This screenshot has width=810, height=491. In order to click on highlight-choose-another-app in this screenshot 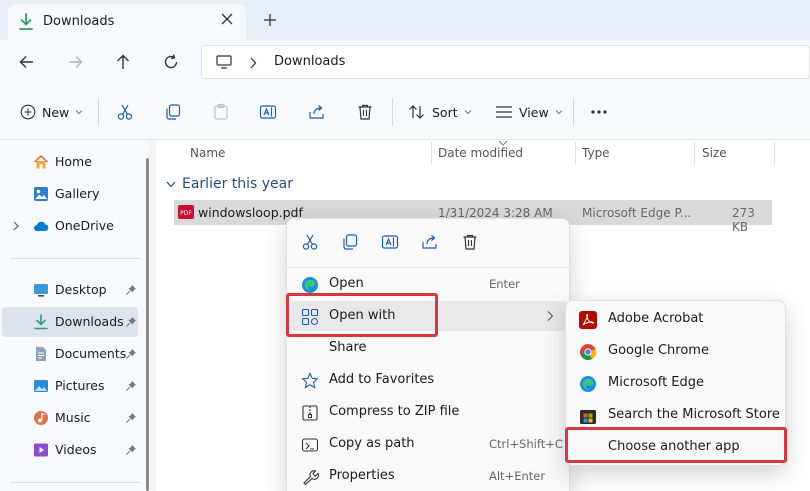, I will do `click(676, 445)`.